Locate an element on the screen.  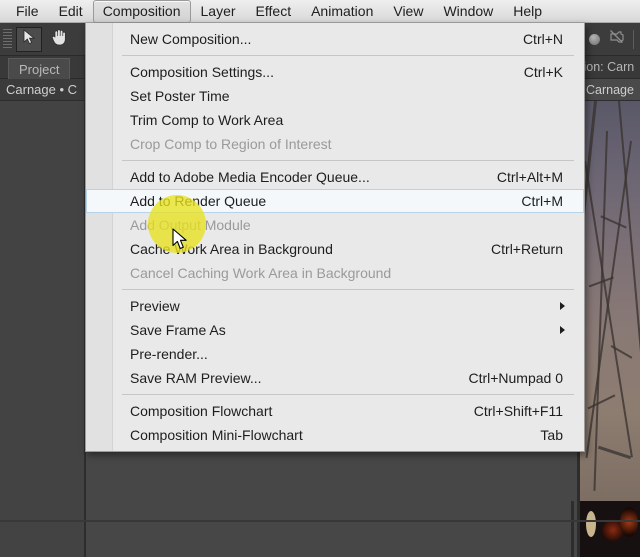
tab-project: Project is located at coordinates (39, 68).